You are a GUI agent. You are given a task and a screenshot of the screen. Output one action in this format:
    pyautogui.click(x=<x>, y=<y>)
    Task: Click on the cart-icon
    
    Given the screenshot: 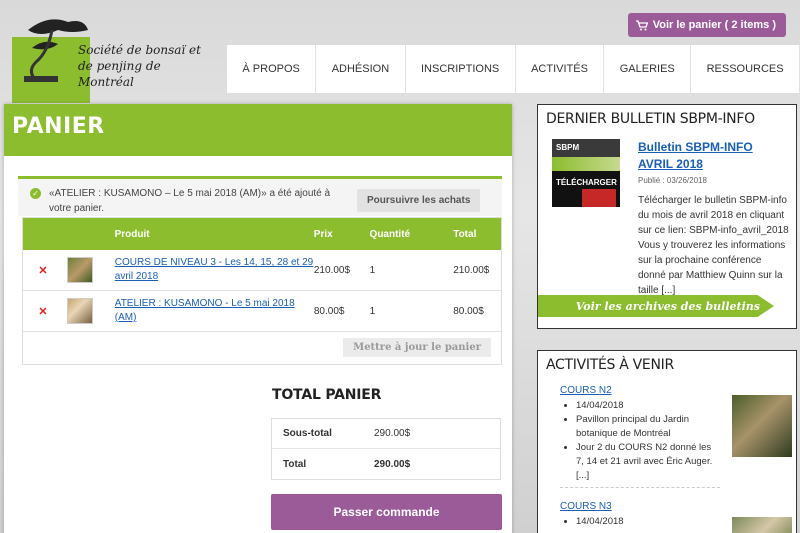 What is the action you would take?
    pyautogui.click(x=641, y=24)
    